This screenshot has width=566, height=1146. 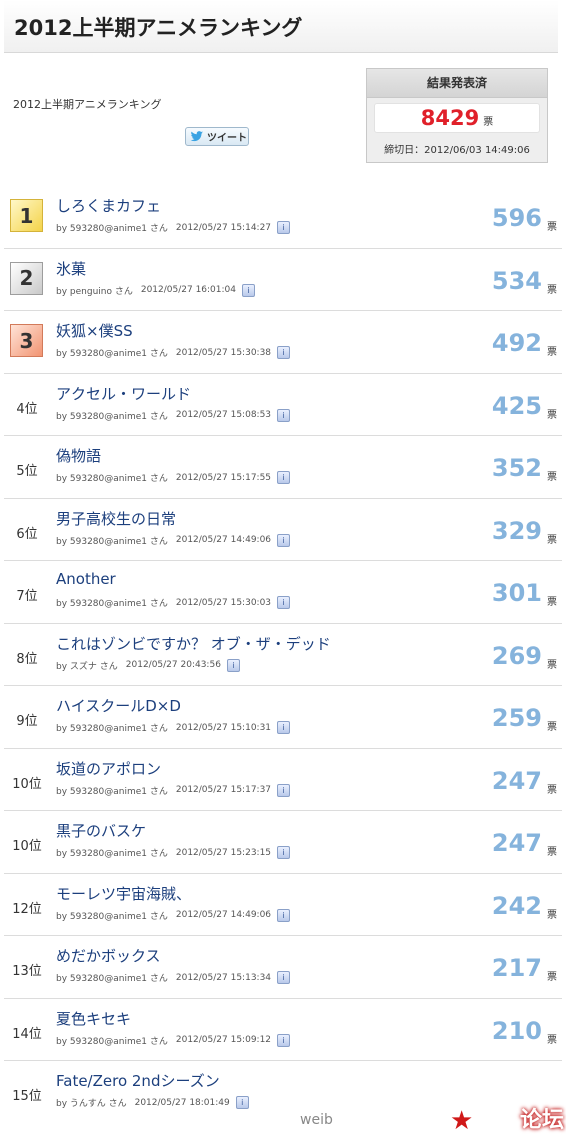 What do you see at coordinates (108, 955) in the screenshot?
I see `anime-title-link: めだかボックス` at bounding box center [108, 955].